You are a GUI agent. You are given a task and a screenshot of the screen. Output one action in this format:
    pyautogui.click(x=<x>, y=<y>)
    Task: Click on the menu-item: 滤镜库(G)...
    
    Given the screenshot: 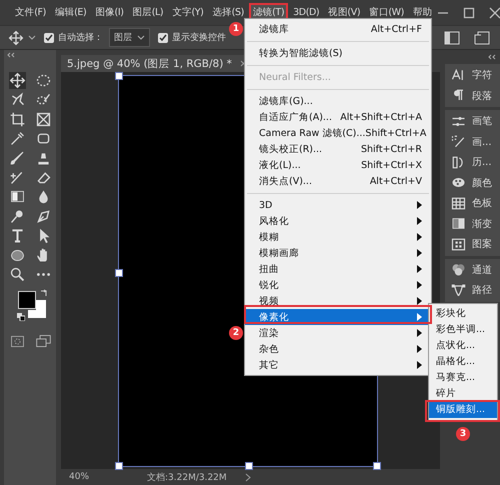 What is the action you would take?
    pyautogui.click(x=338, y=101)
    